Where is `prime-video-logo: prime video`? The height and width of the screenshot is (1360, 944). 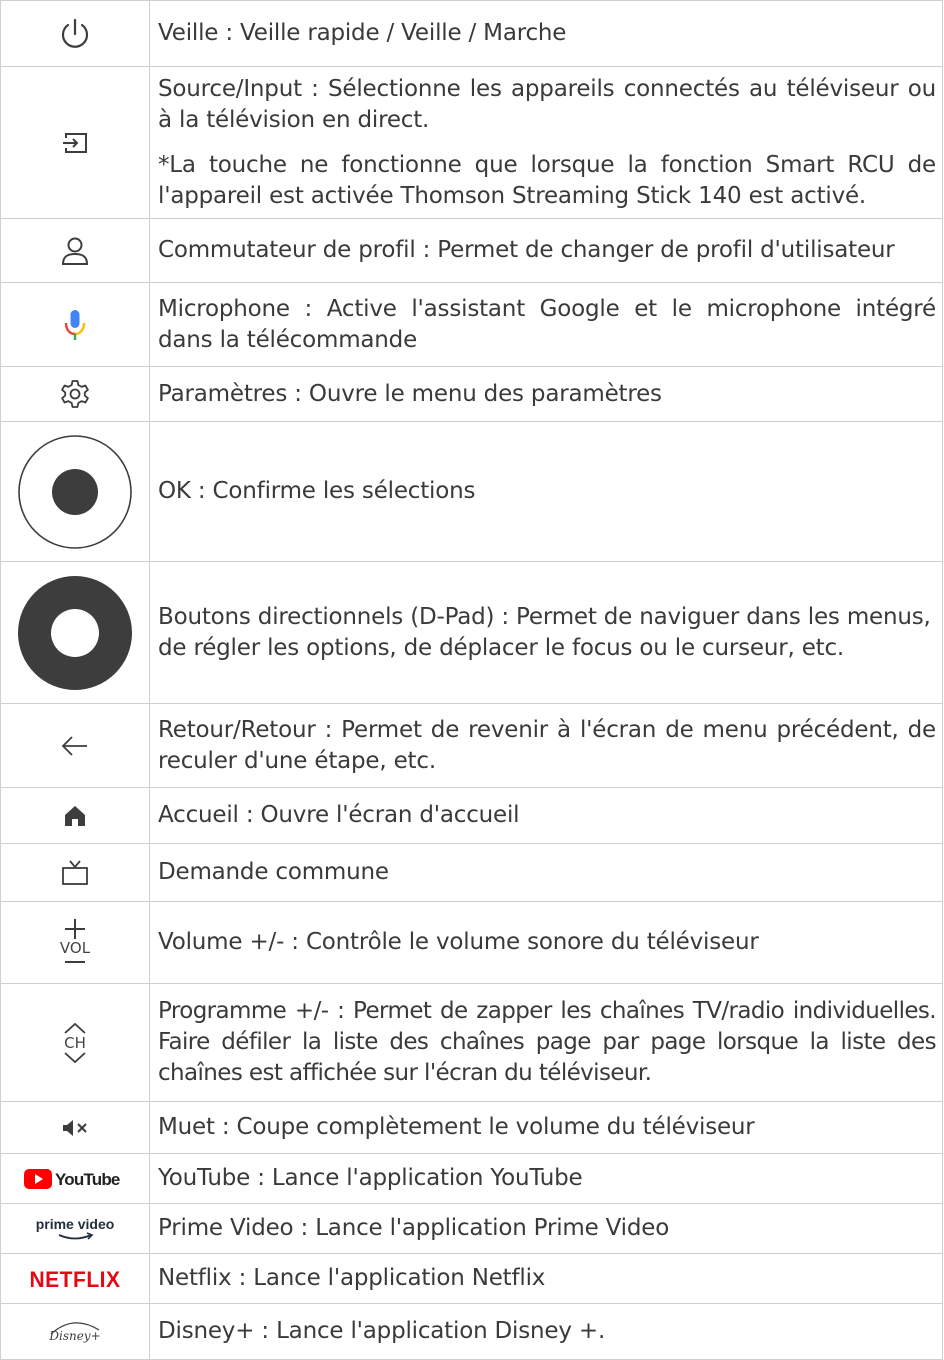
prime-video-logo: prime video is located at coordinates (75, 1229).